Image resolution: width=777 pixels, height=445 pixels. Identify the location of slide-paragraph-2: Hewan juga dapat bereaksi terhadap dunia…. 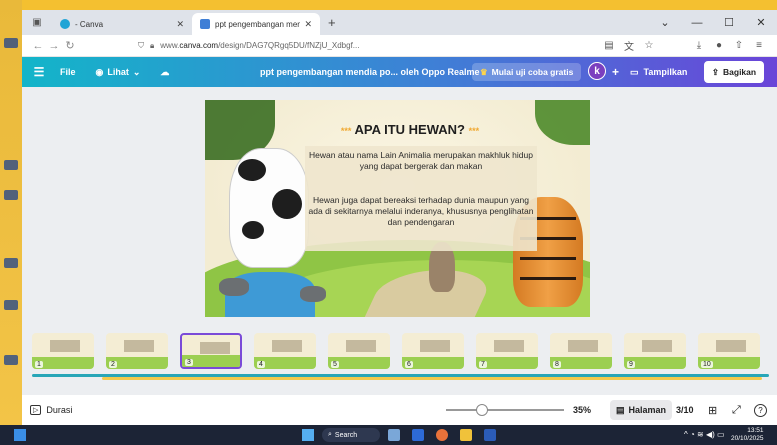
(421, 211).